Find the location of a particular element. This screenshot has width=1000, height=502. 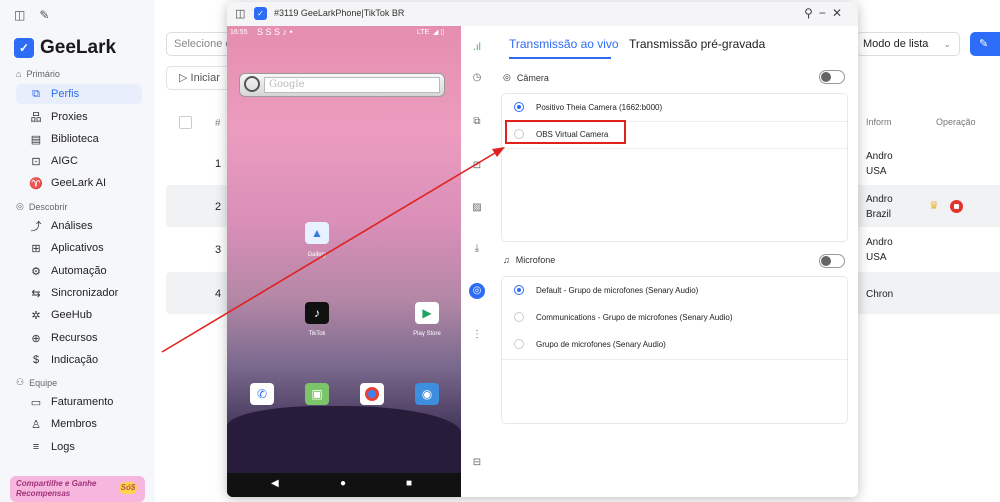

annotation-arrow-line is located at coordinates (331, 251).